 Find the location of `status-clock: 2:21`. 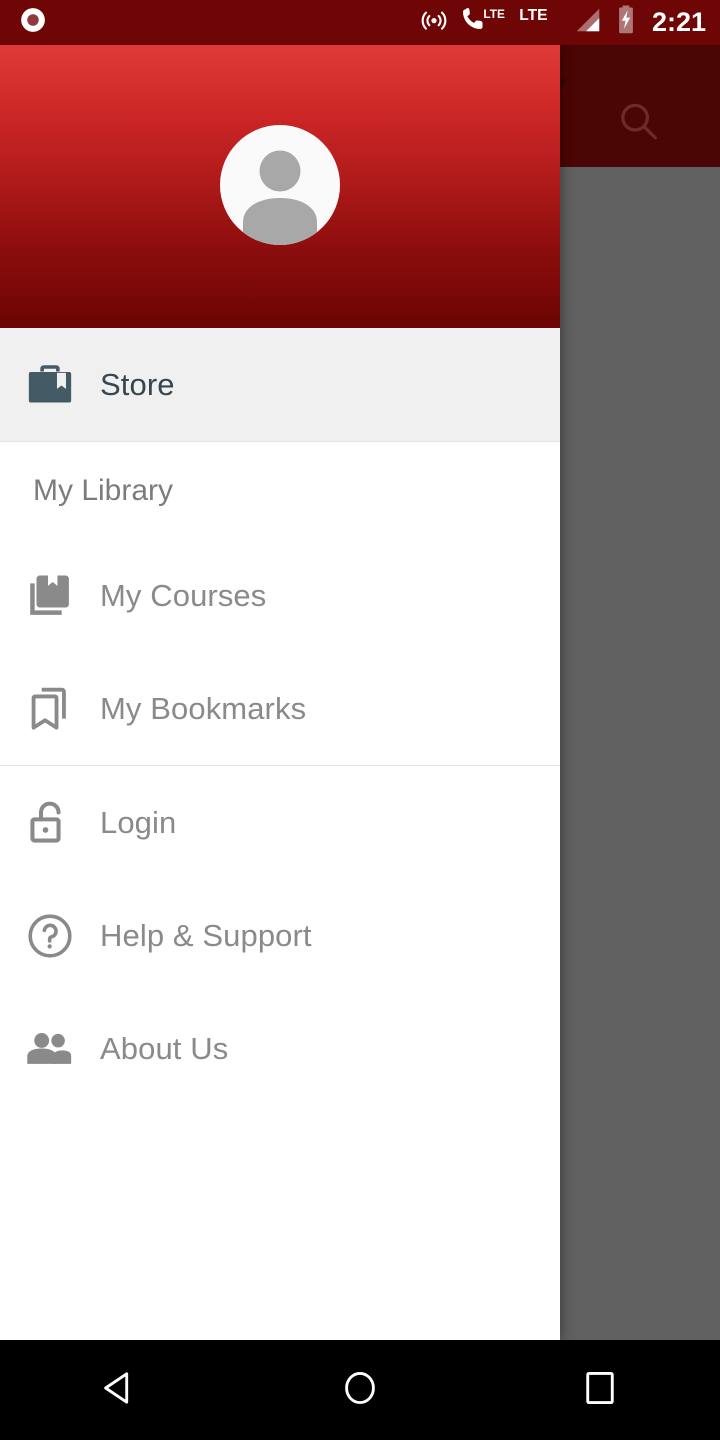

status-clock: 2:21 is located at coordinates (678, 22).